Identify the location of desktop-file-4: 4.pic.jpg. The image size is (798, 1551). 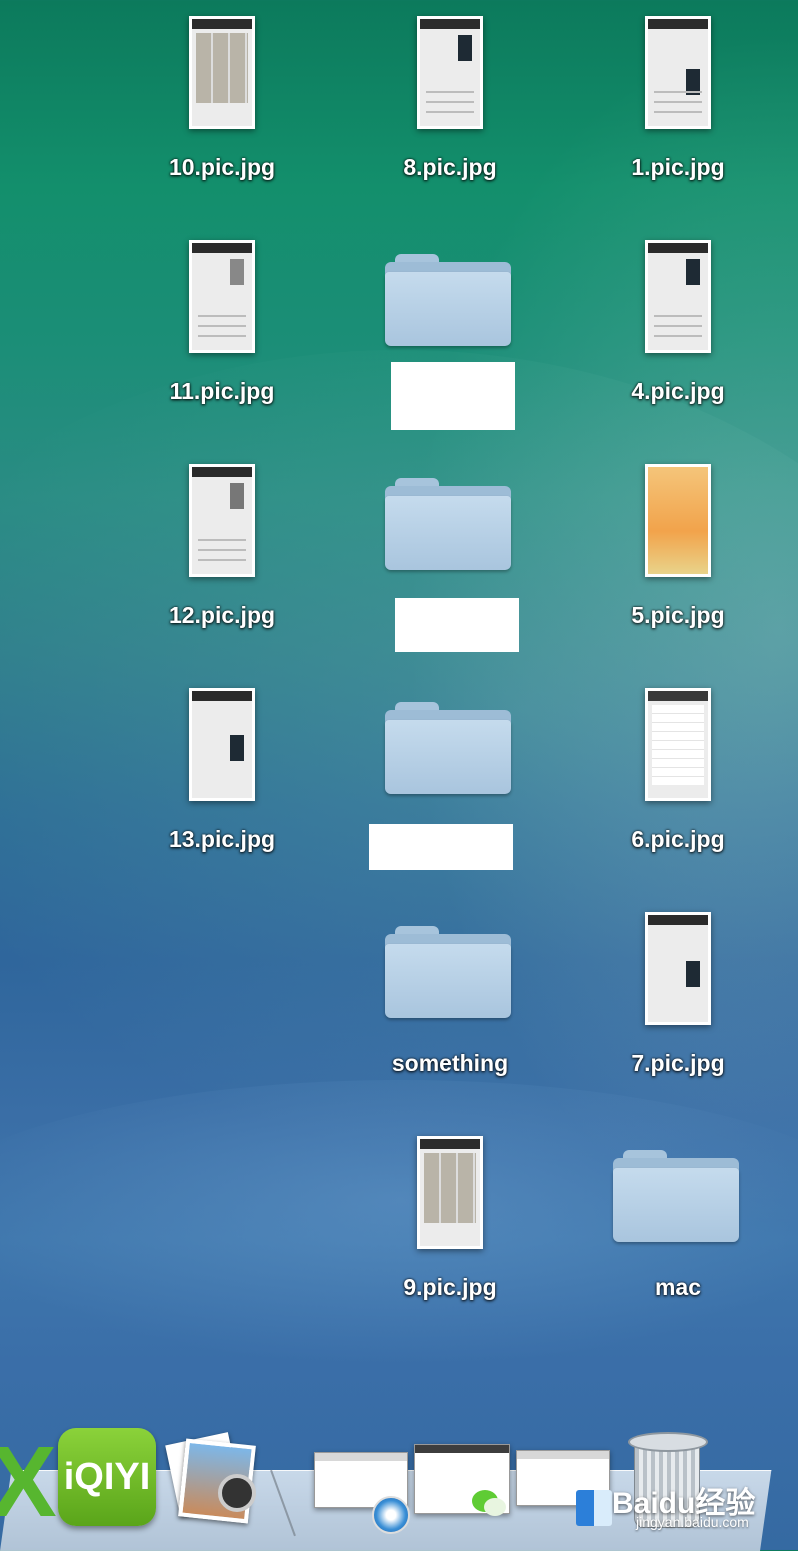
(678, 340).